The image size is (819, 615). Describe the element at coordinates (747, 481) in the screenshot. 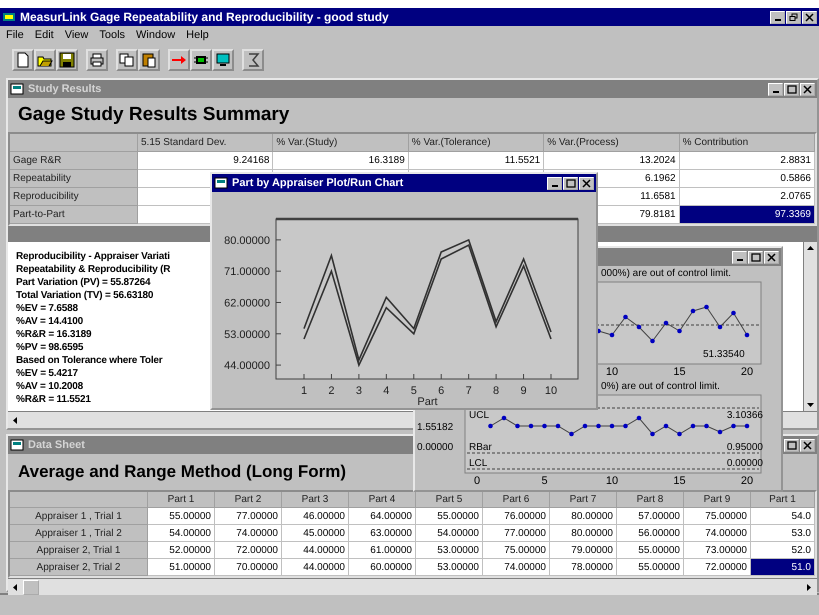

I see `axis-tick-label: 20` at that location.